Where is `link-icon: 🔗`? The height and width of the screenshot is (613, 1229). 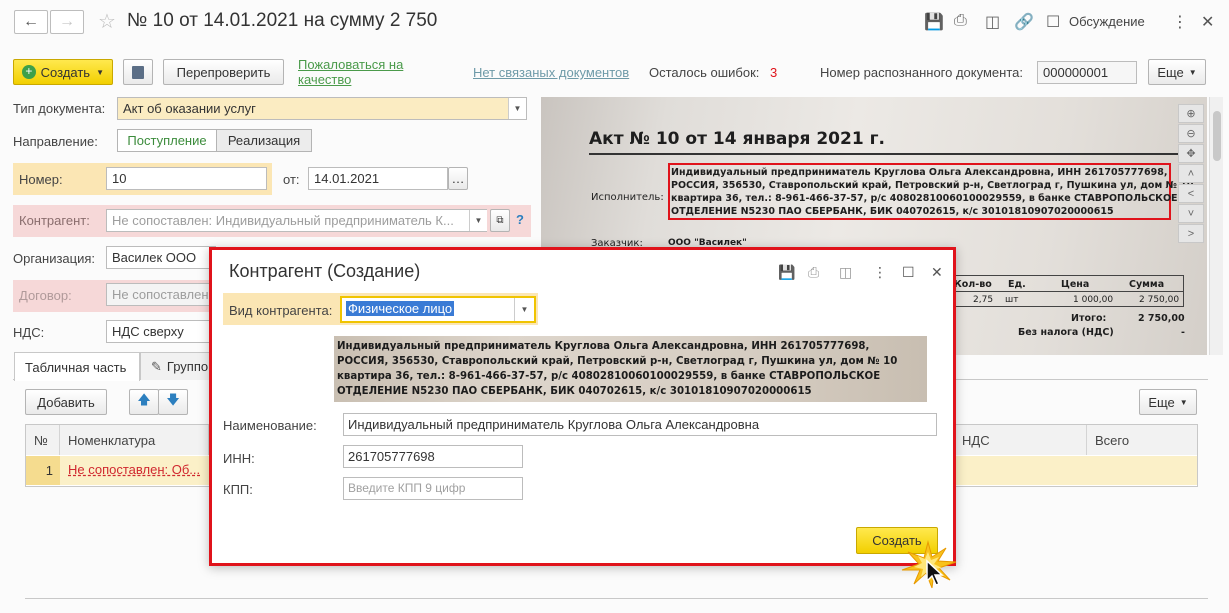 link-icon: 🔗 is located at coordinates (1024, 22).